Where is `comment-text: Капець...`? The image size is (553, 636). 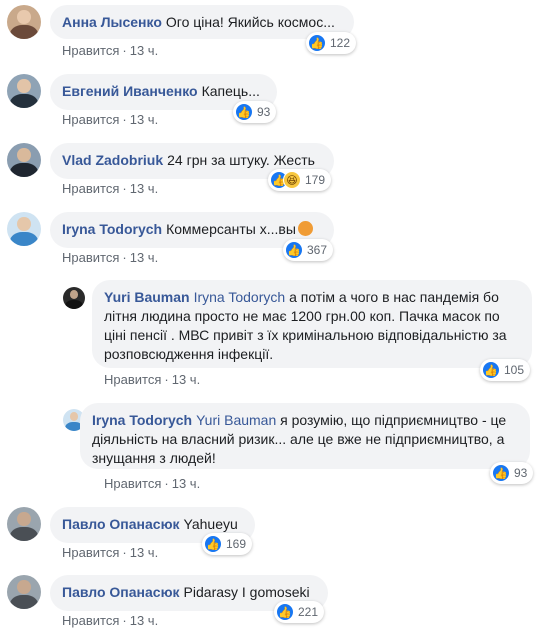 comment-text: Капець... is located at coordinates (230, 91).